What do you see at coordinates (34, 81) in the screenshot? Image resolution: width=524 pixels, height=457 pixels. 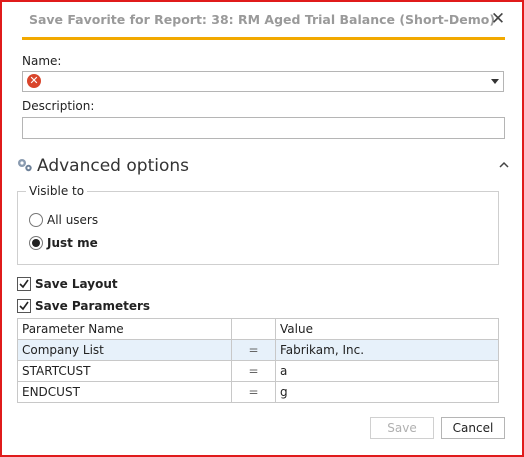 I see `error-icon: ✕` at bounding box center [34, 81].